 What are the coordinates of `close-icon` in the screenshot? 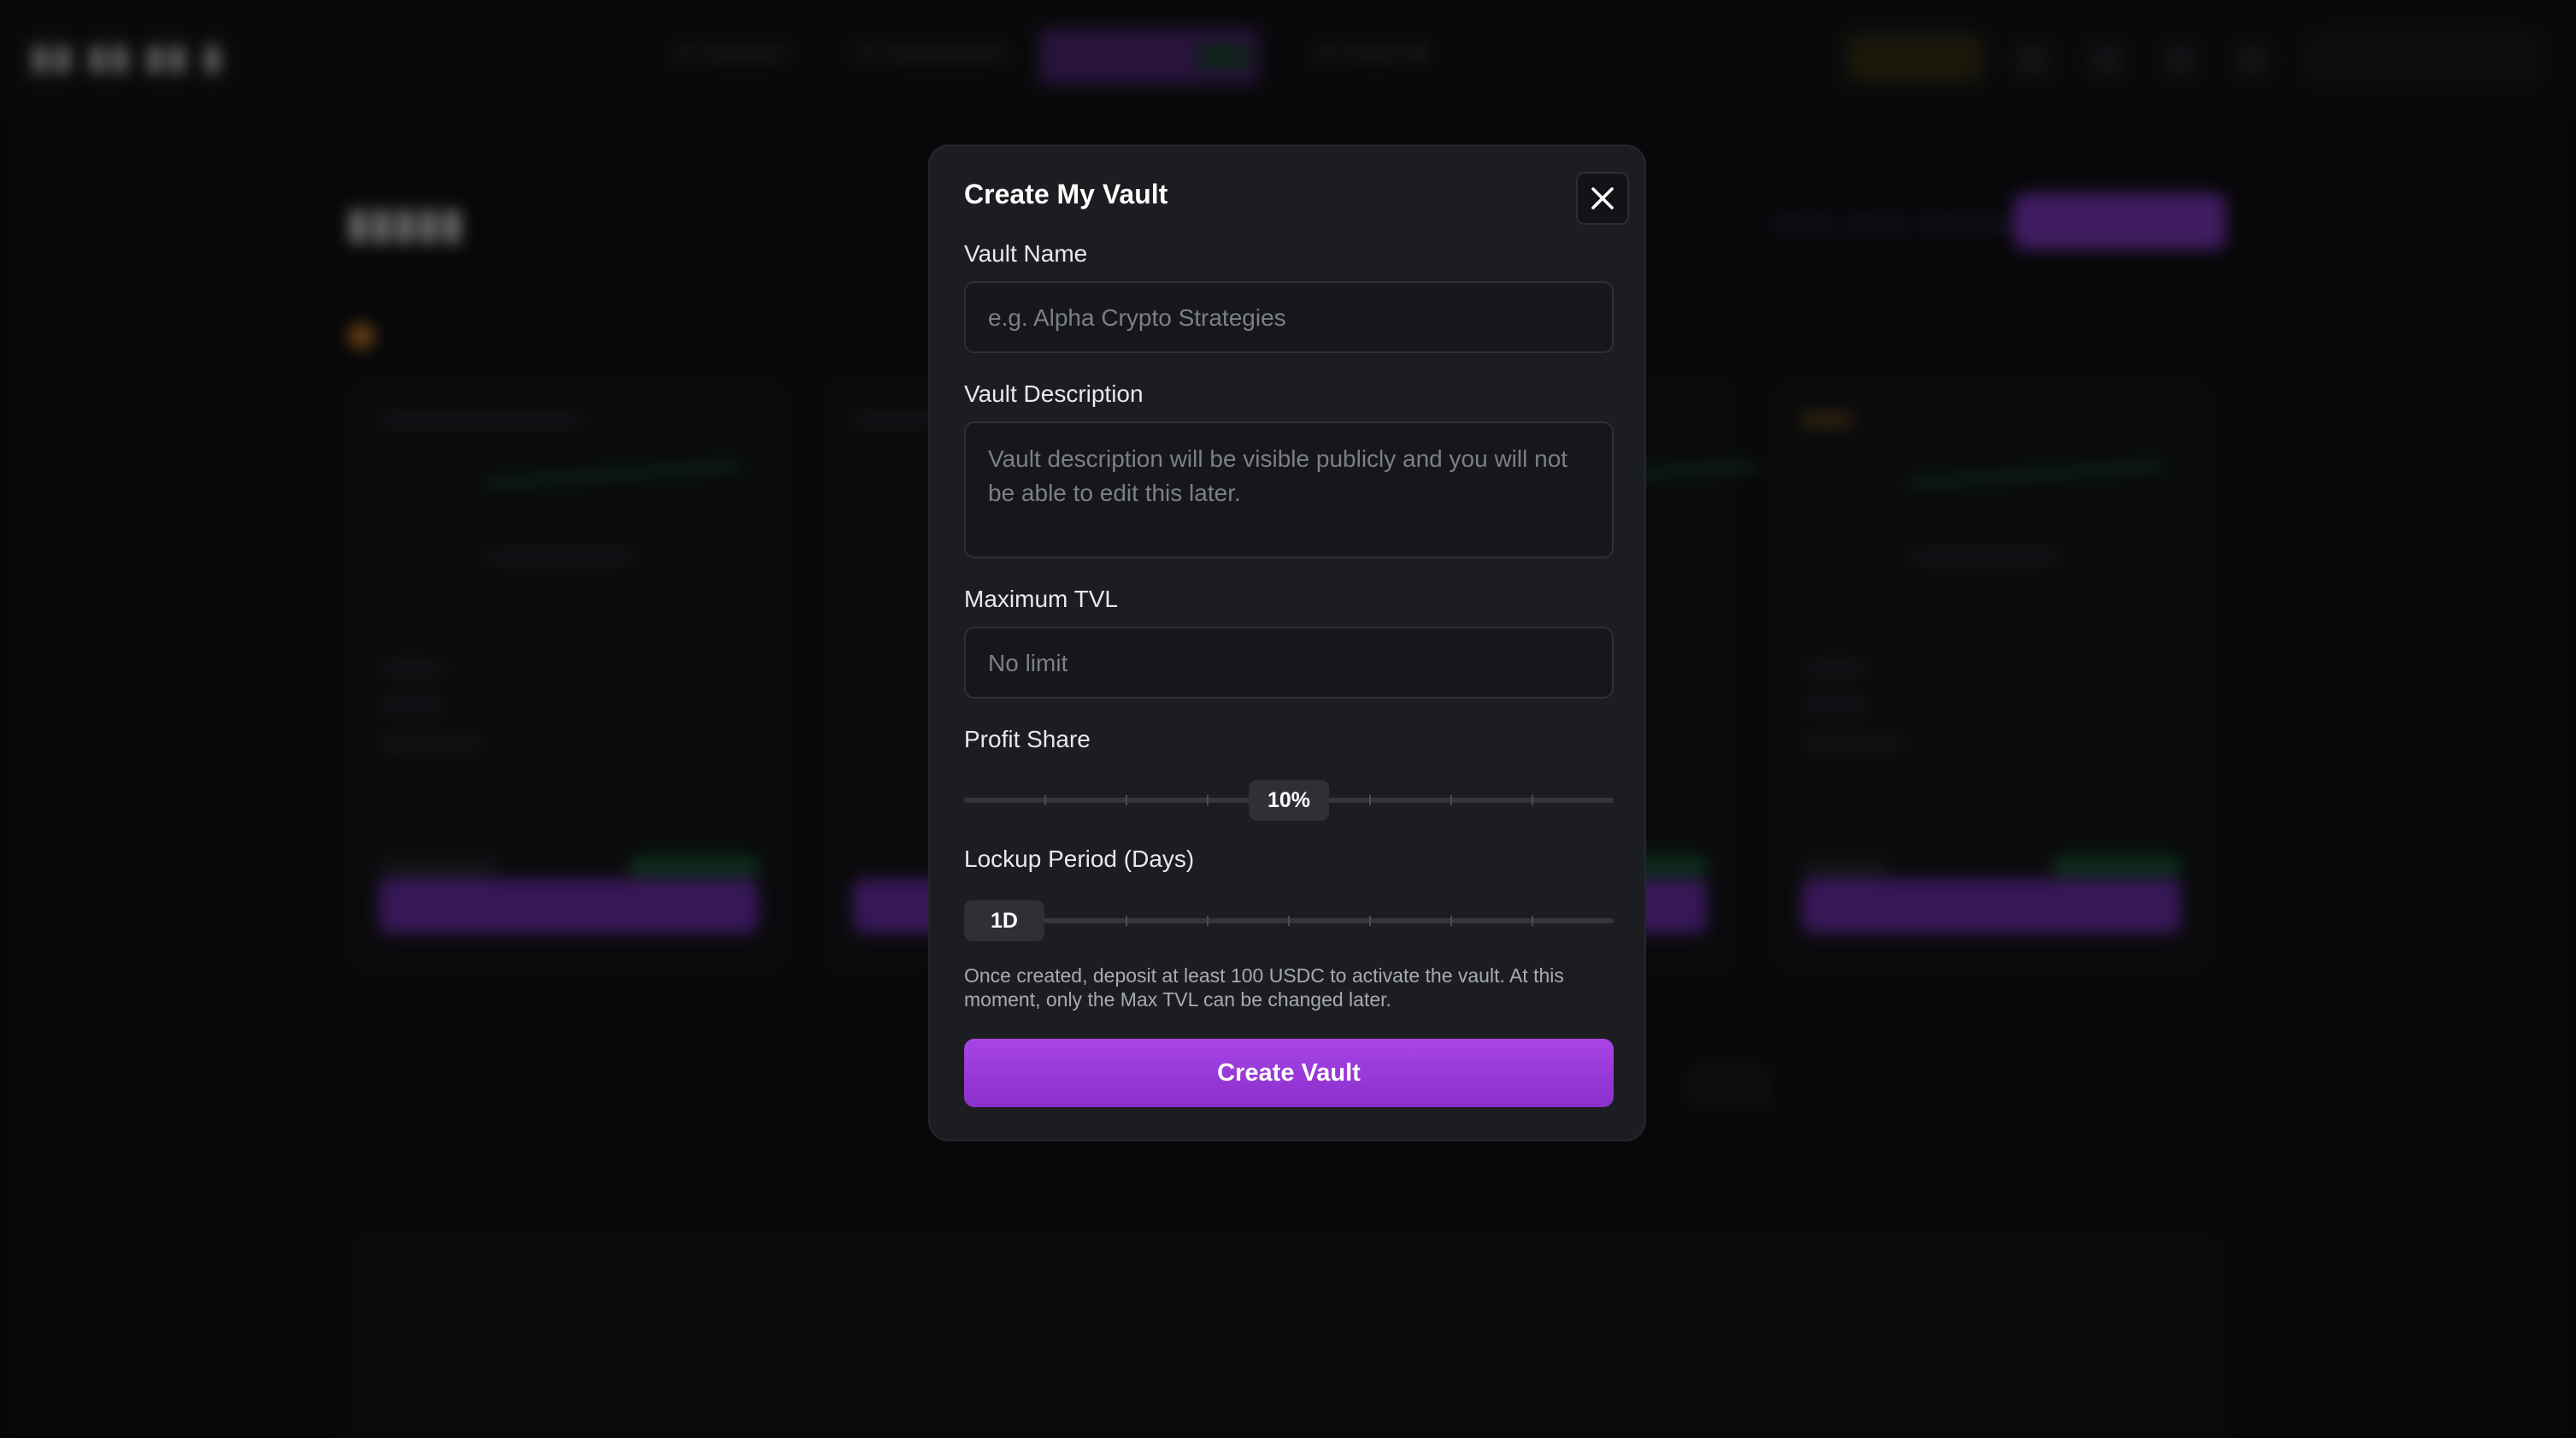 It's located at (1602, 198).